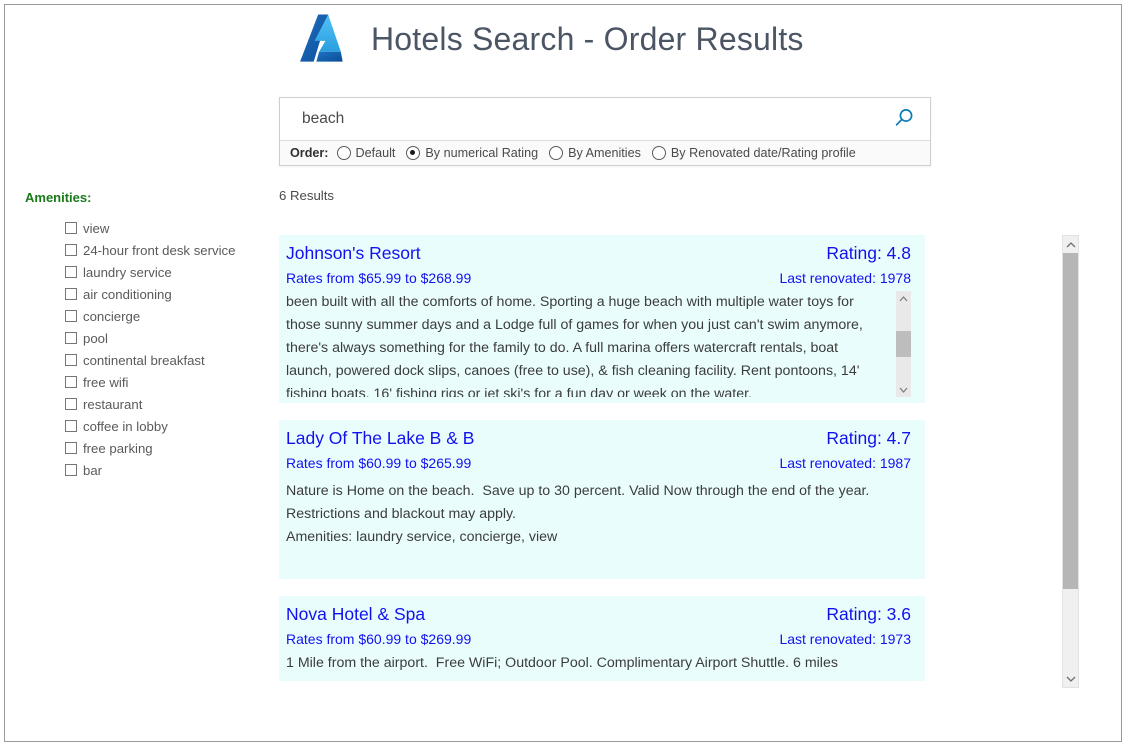 The image size is (1128, 746). What do you see at coordinates (95, 338) in the screenshot?
I see `amenity-label: pool` at bounding box center [95, 338].